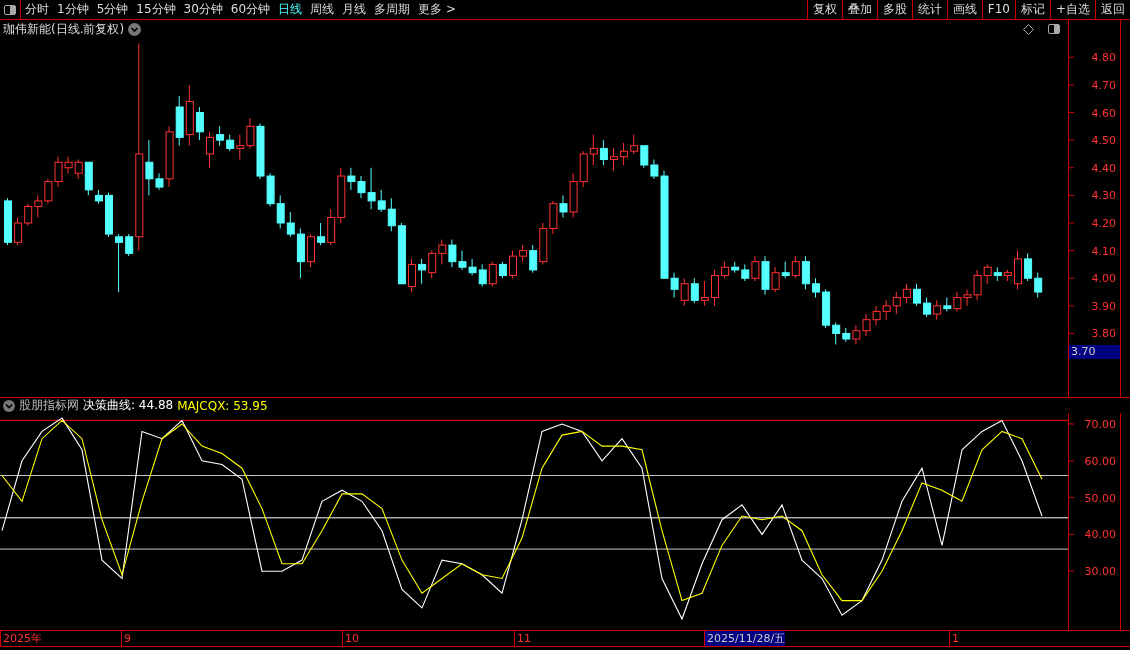 The width and height of the screenshot is (1130, 650). I want to click on price-label: 4.60, so click(1103, 113).